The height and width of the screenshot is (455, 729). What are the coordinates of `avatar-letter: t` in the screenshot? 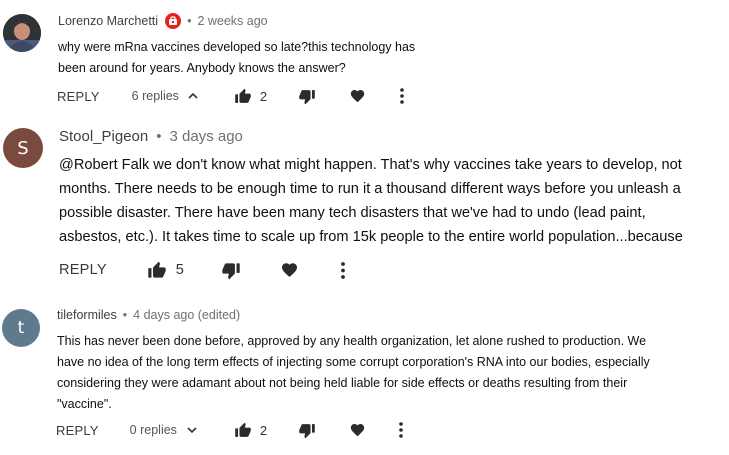 It's located at (21, 328).